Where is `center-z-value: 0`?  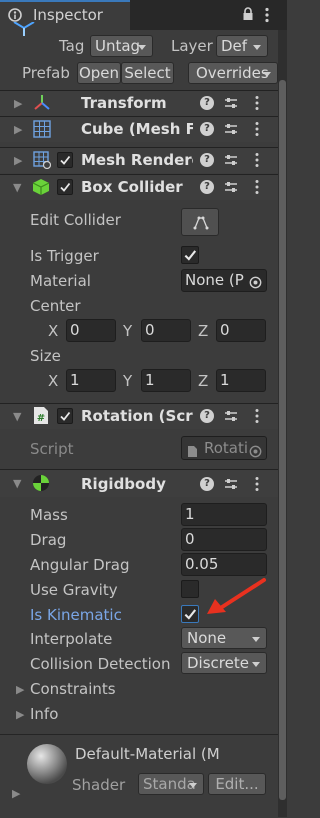 center-z-value: 0 is located at coordinates (225, 330).